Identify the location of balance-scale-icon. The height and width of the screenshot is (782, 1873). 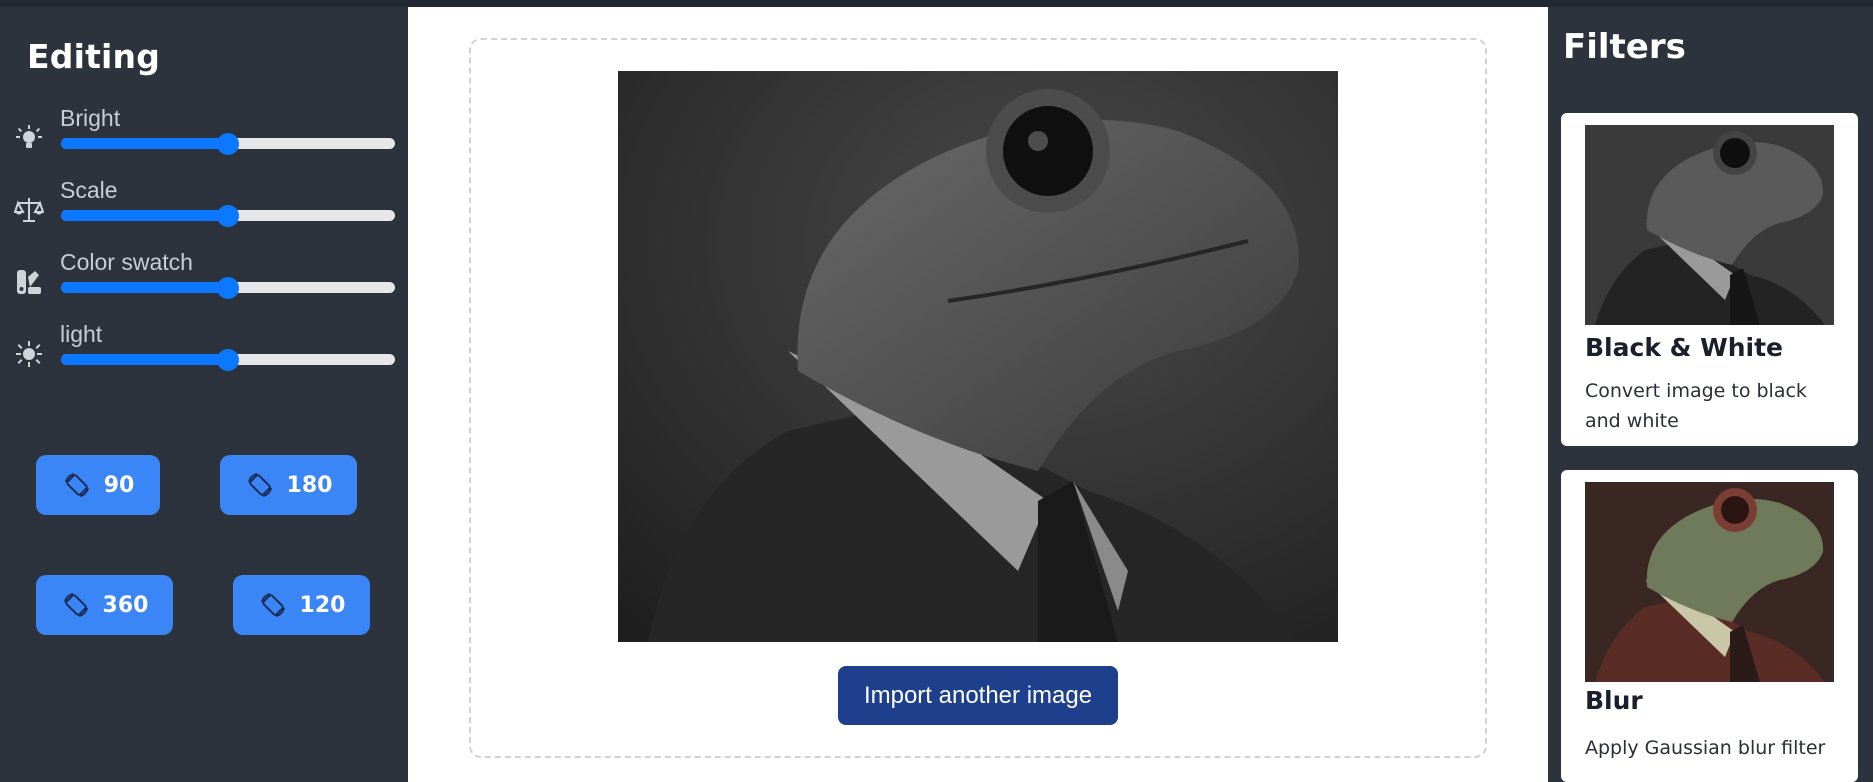
(29, 210).